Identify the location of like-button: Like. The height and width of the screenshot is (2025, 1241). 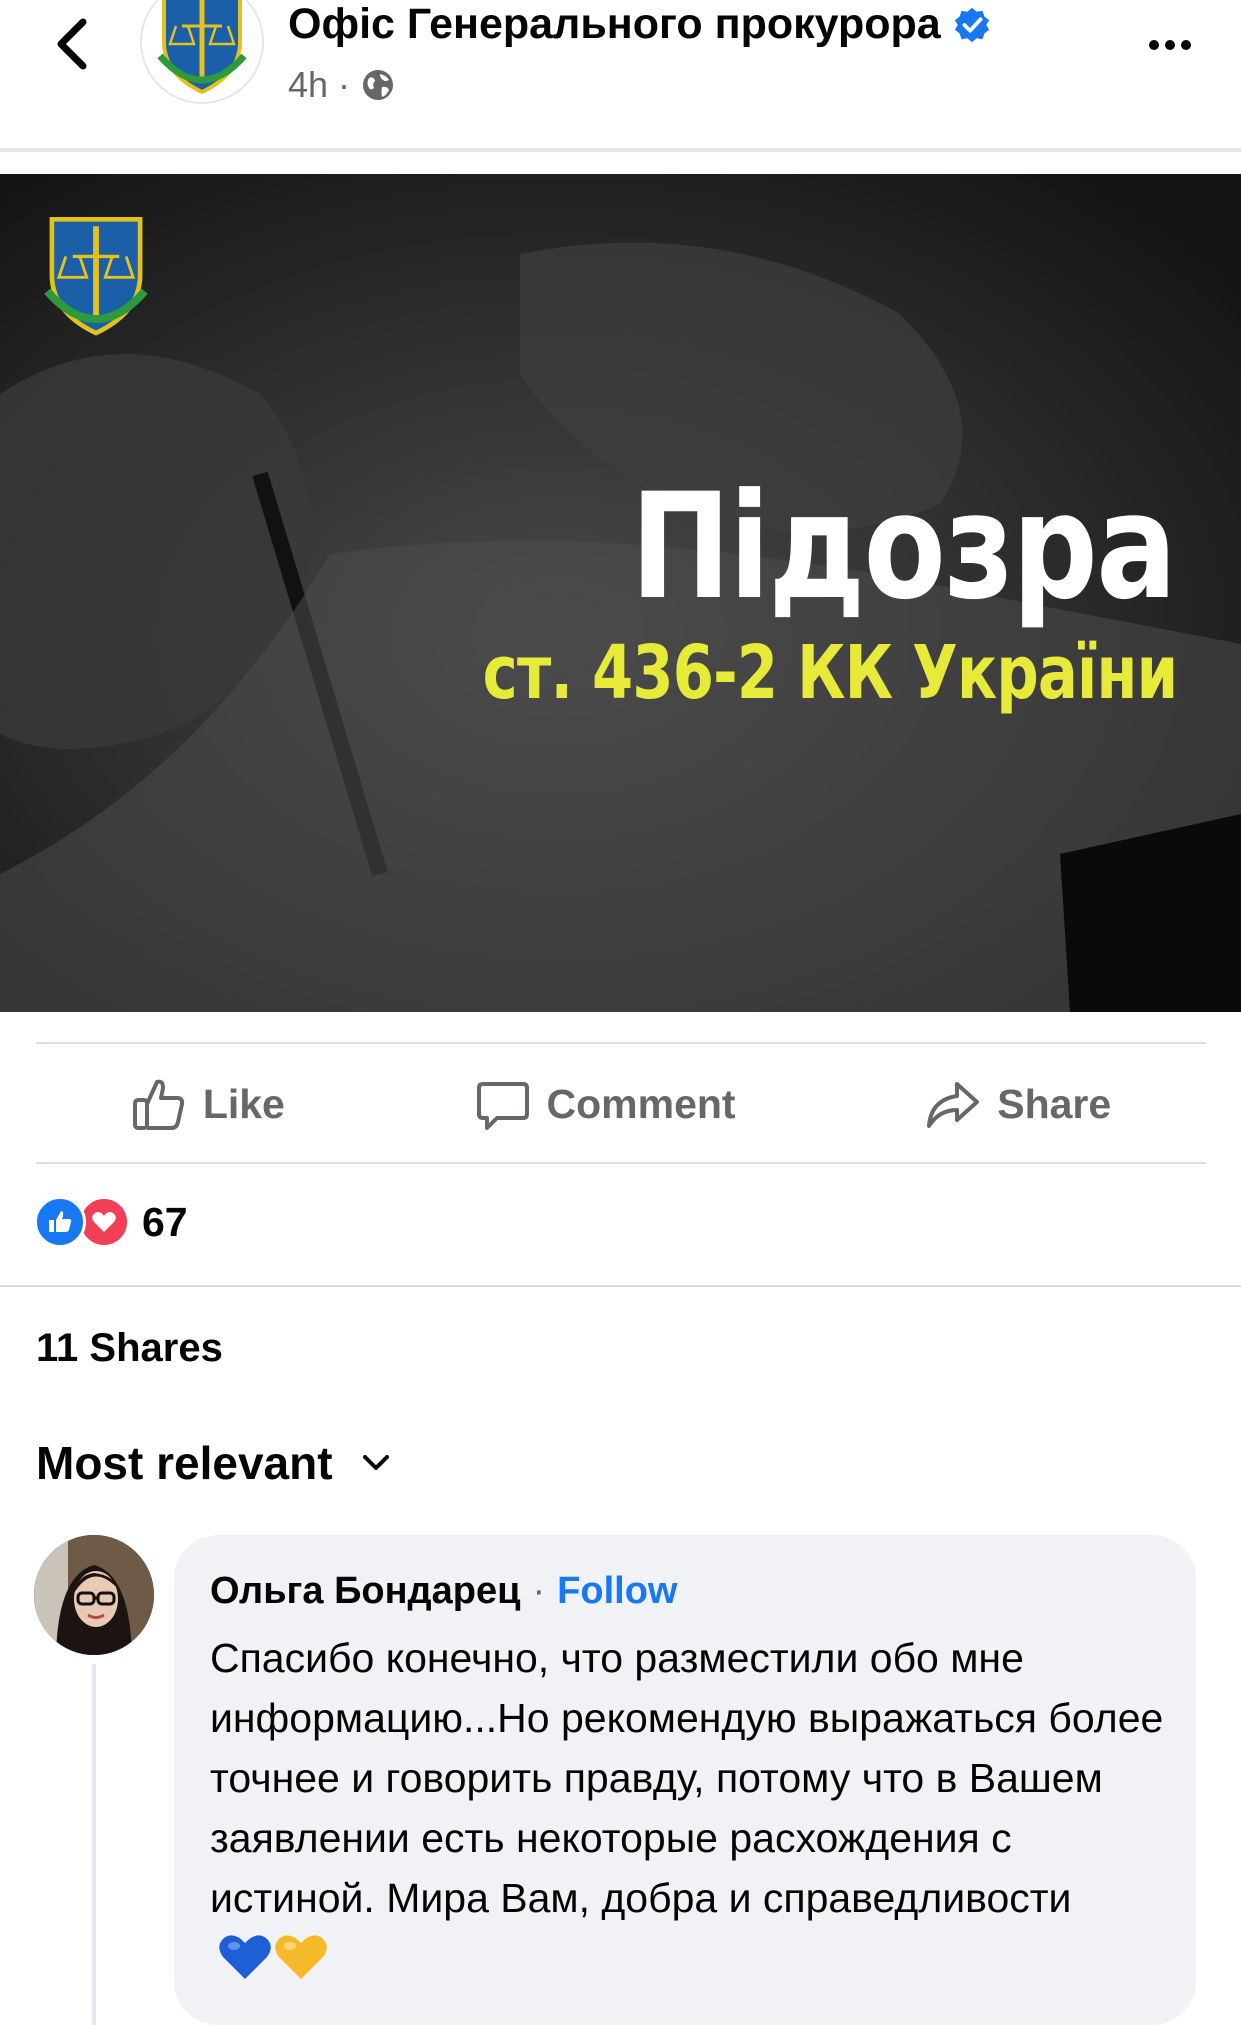
(208, 1104).